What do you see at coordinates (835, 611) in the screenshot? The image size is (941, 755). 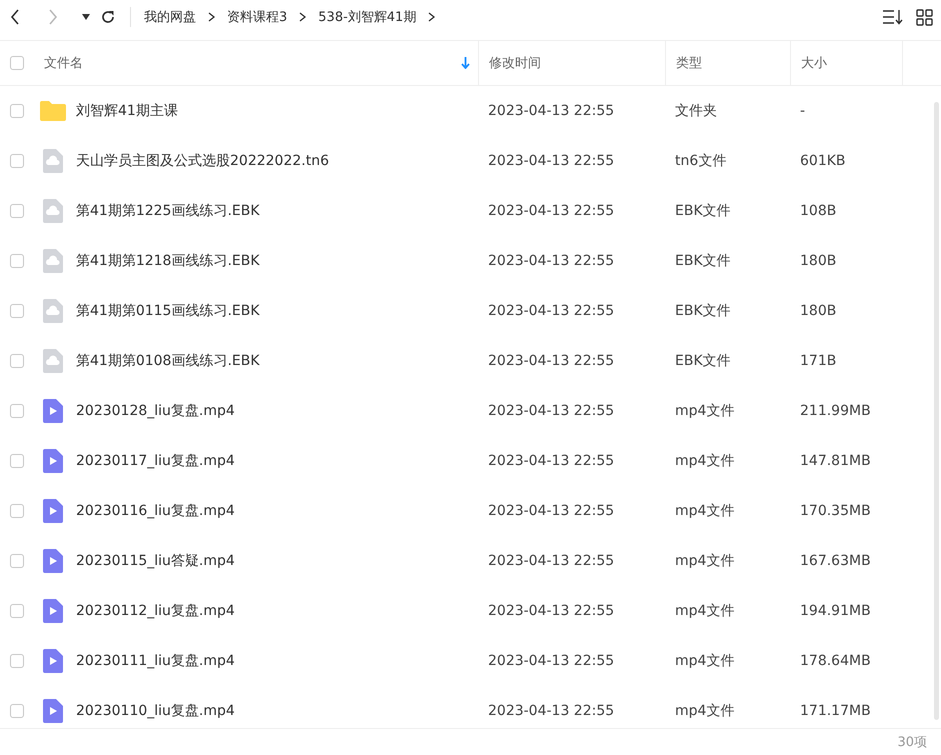 I see `file-size: 194.91MB` at bounding box center [835, 611].